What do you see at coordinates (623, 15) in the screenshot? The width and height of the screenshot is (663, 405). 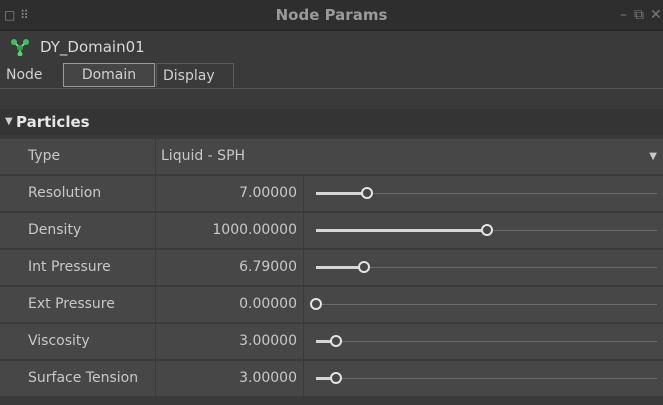 I see `minimize-button: –` at bounding box center [623, 15].